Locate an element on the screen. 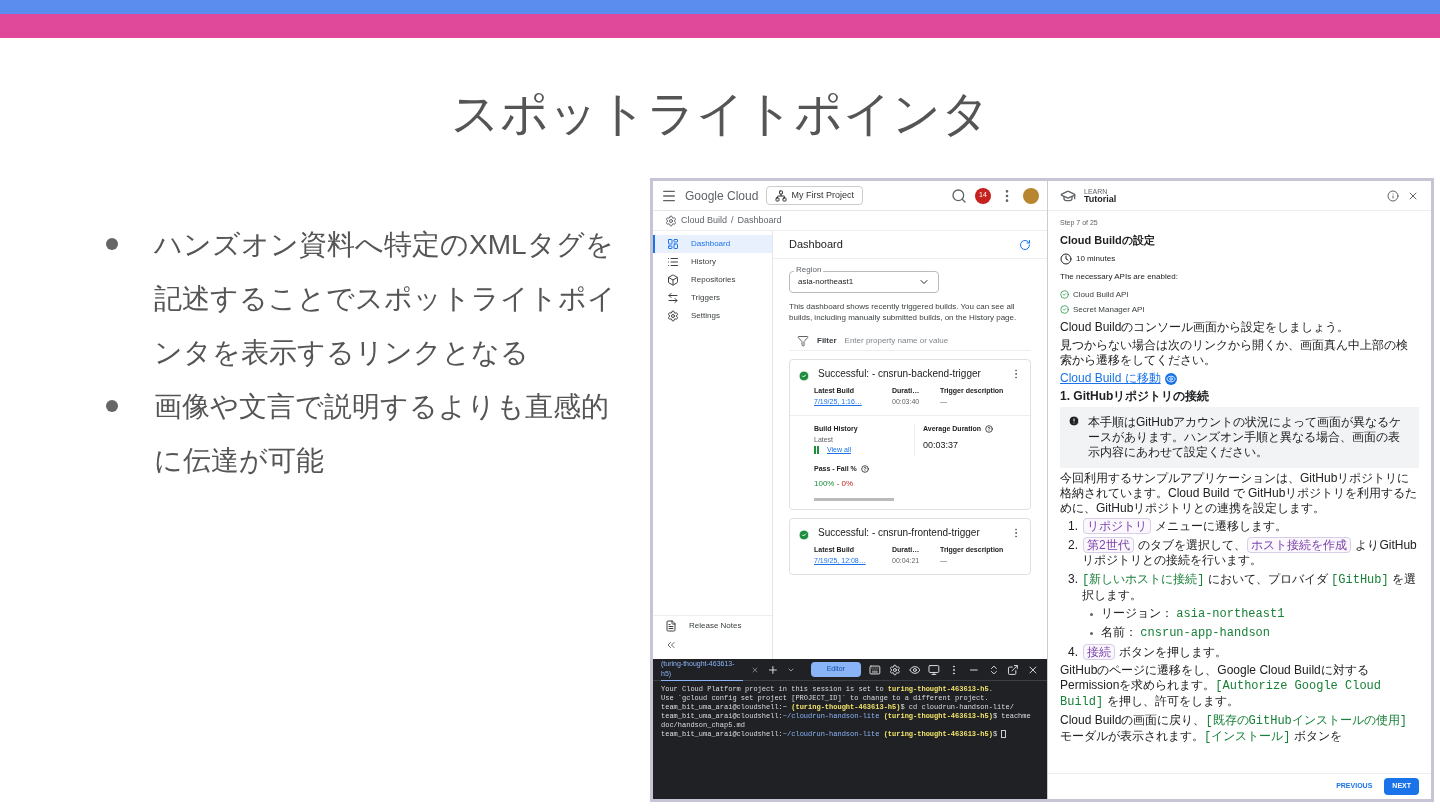 The height and width of the screenshot is (810, 1440). bullet-text: ハンズオン資料へ特定のXMLタグを記述することでスポットライトポインタを表示するリンクとなる is located at coordinates (385, 299).